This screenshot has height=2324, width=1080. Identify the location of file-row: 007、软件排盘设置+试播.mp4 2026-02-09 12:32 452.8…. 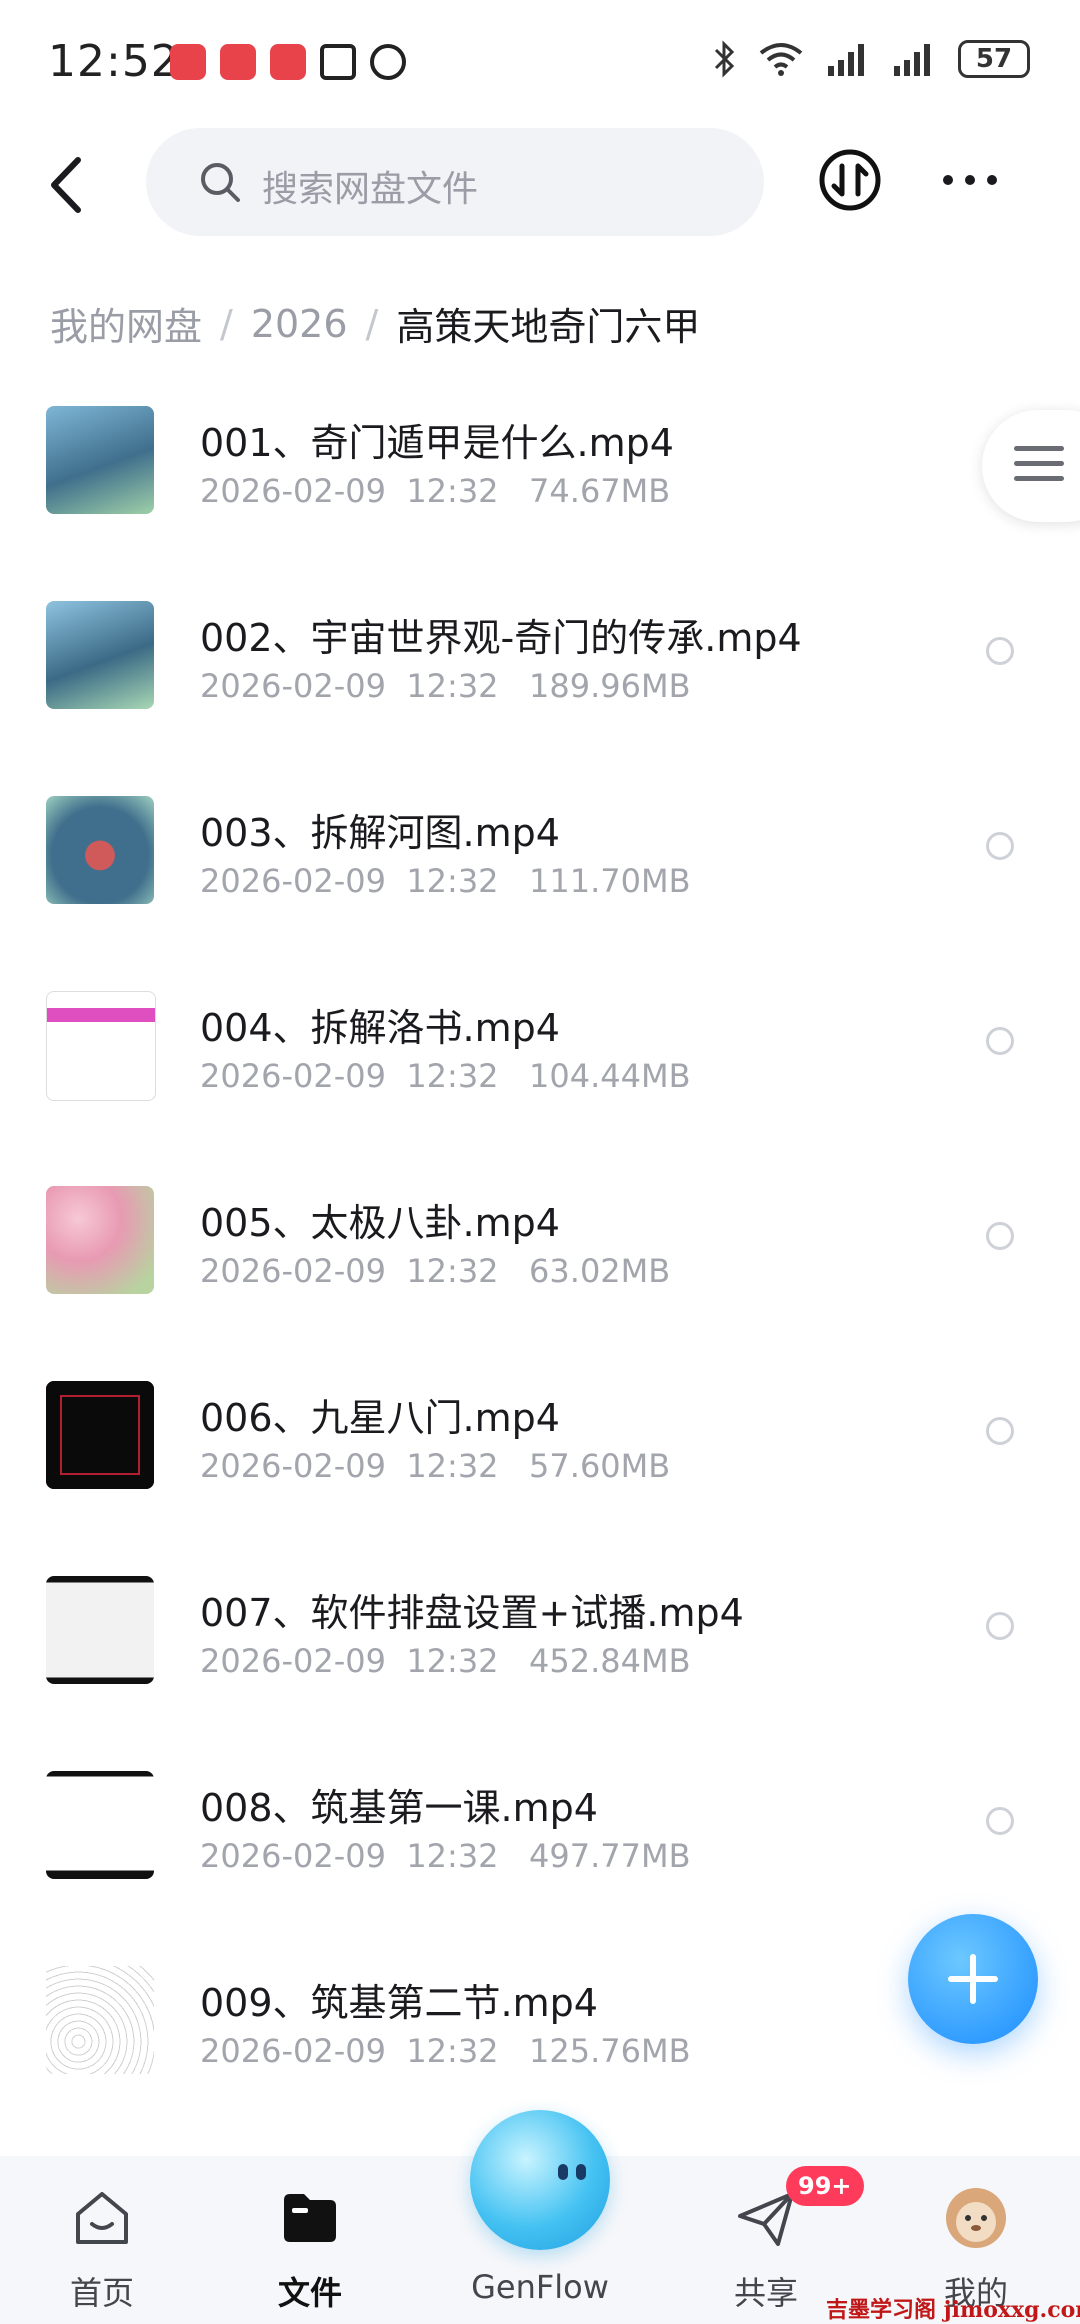
(540, 1668).